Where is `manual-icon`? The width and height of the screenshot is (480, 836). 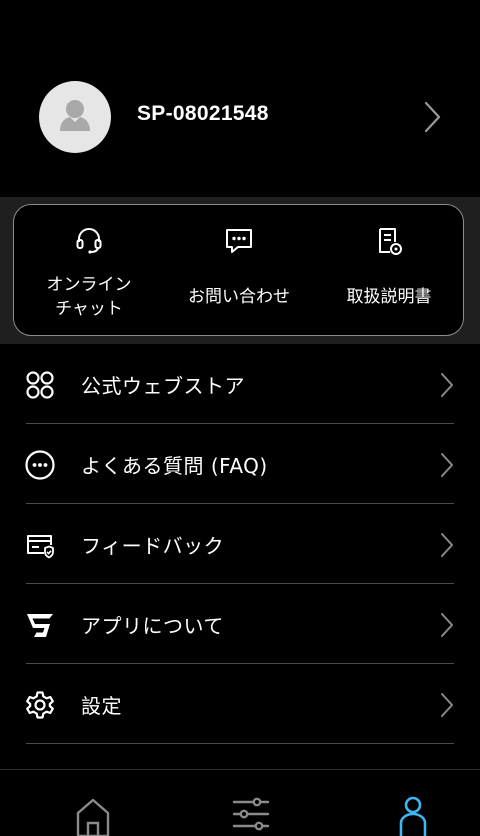 manual-icon is located at coordinates (390, 241).